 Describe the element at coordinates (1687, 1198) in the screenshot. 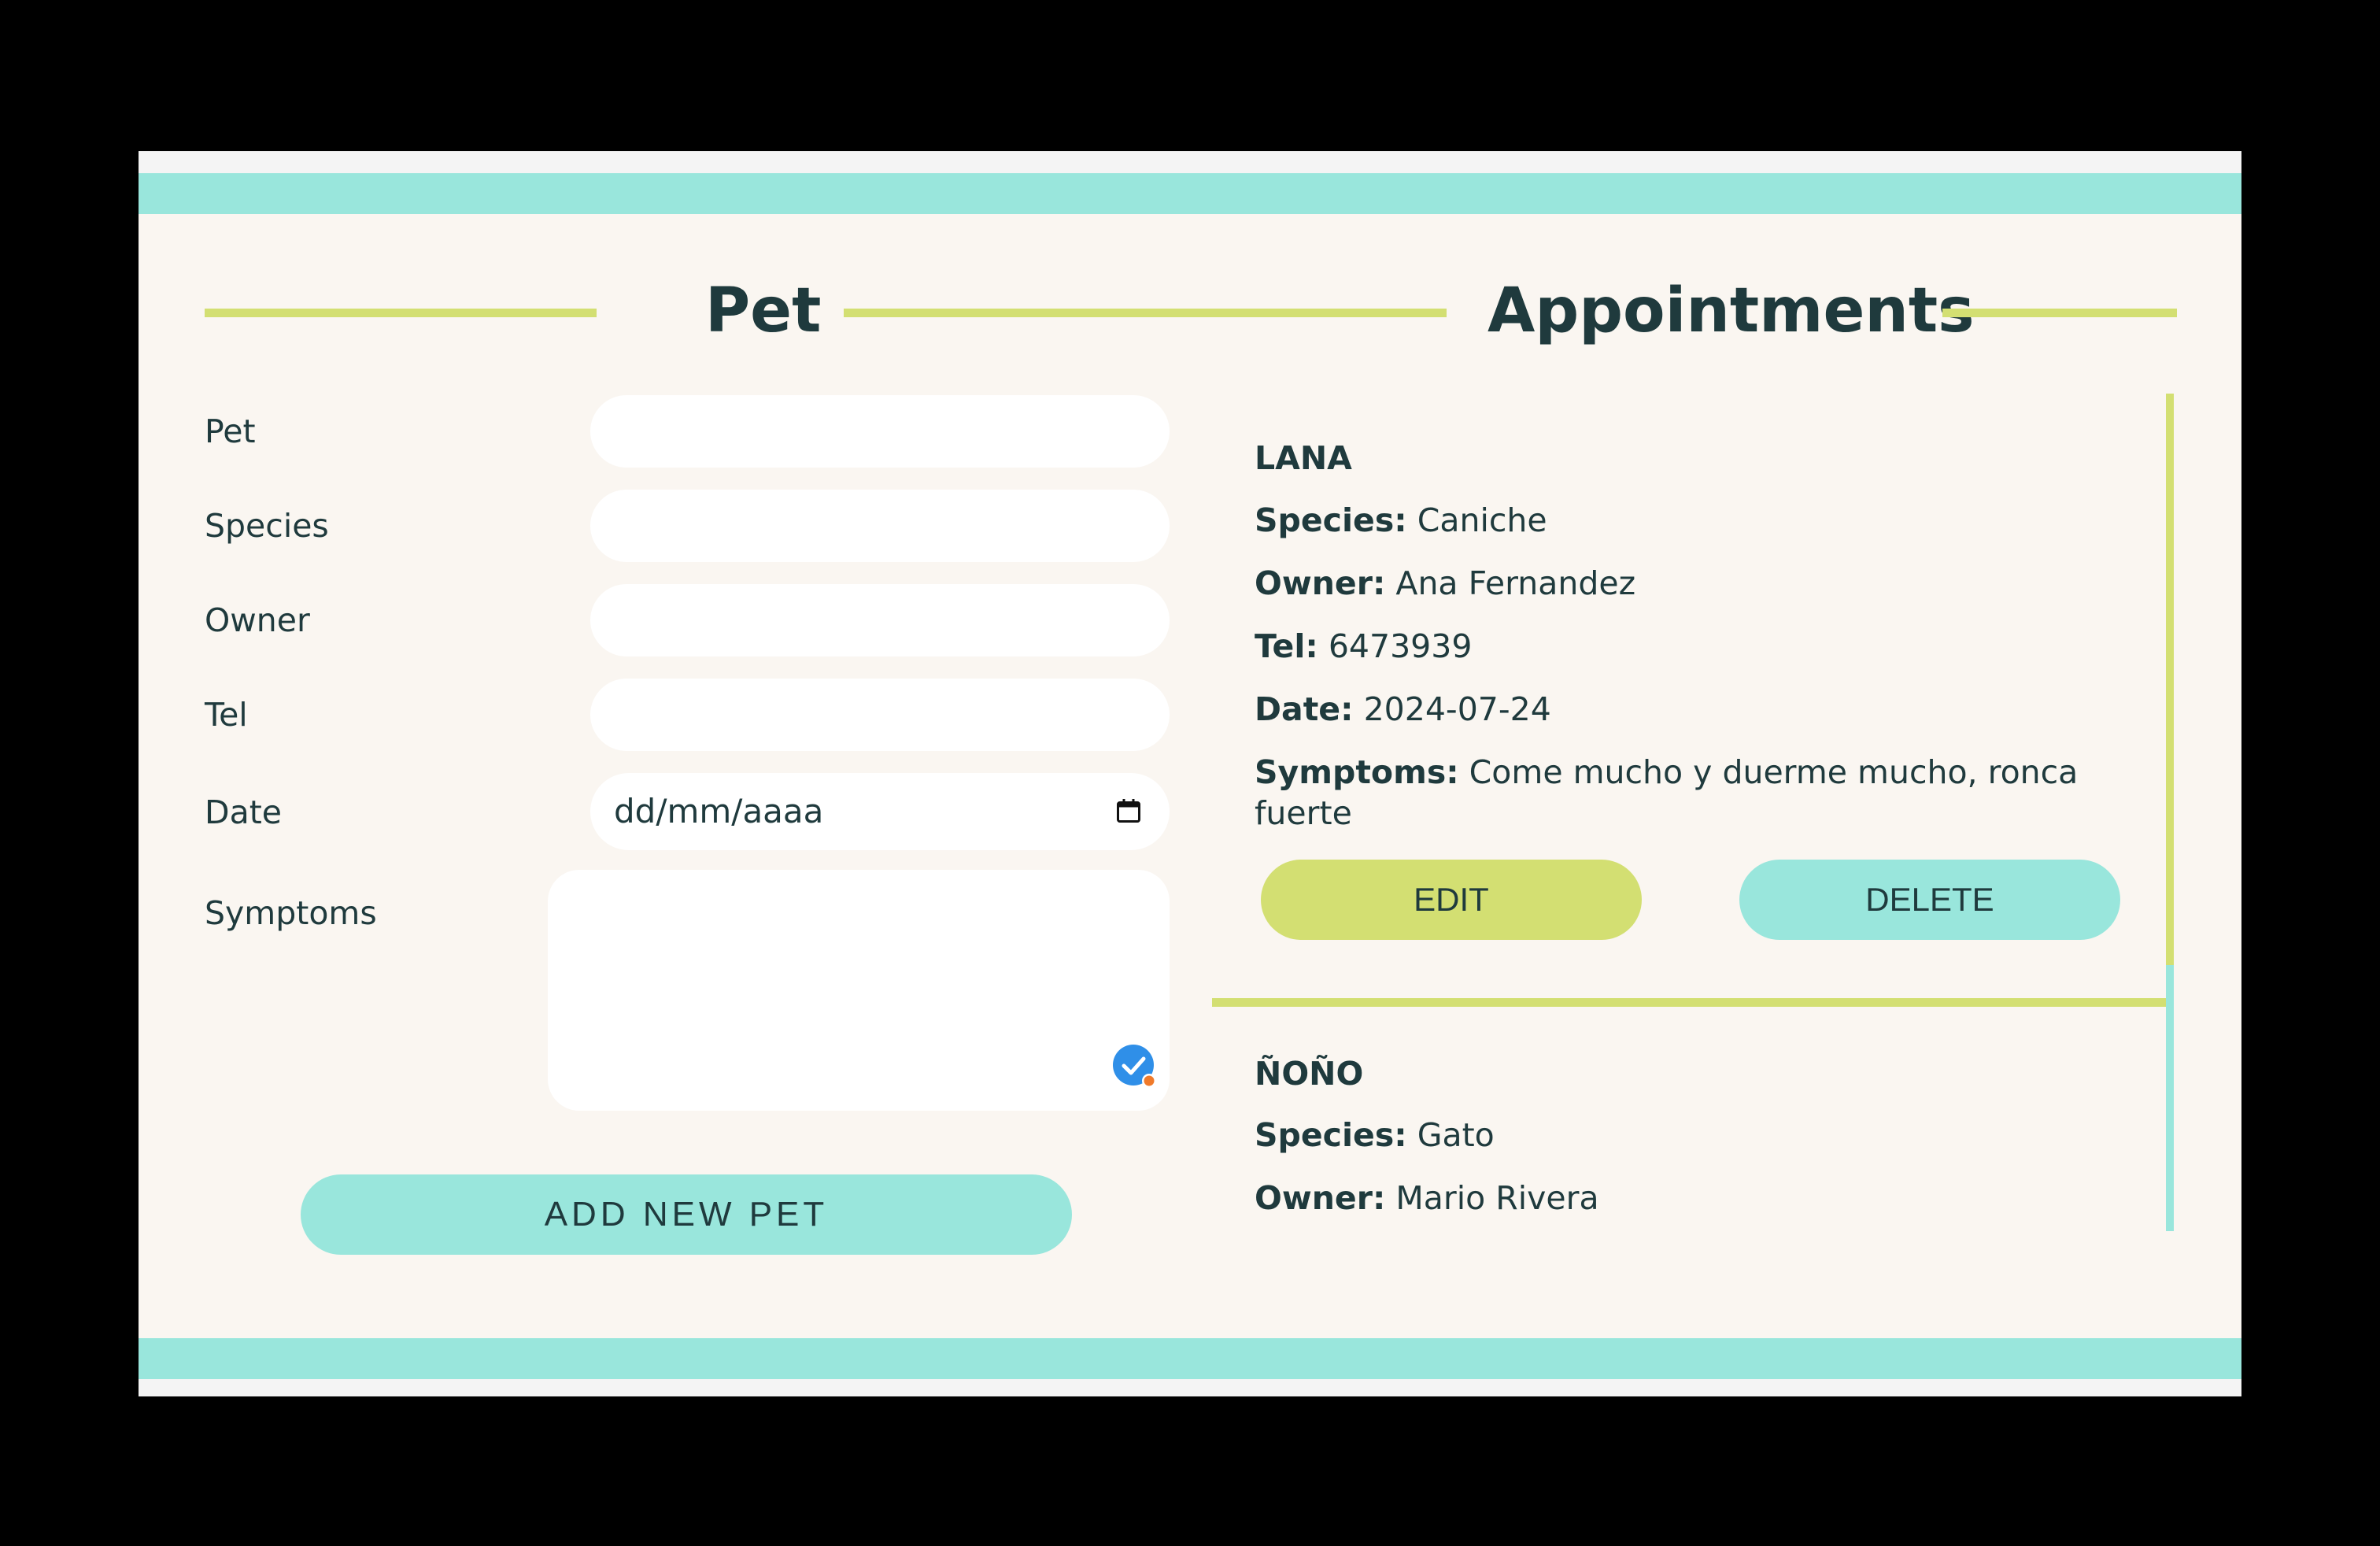

I see `appointment-owner-row: Owner: Mario Rivera` at that location.